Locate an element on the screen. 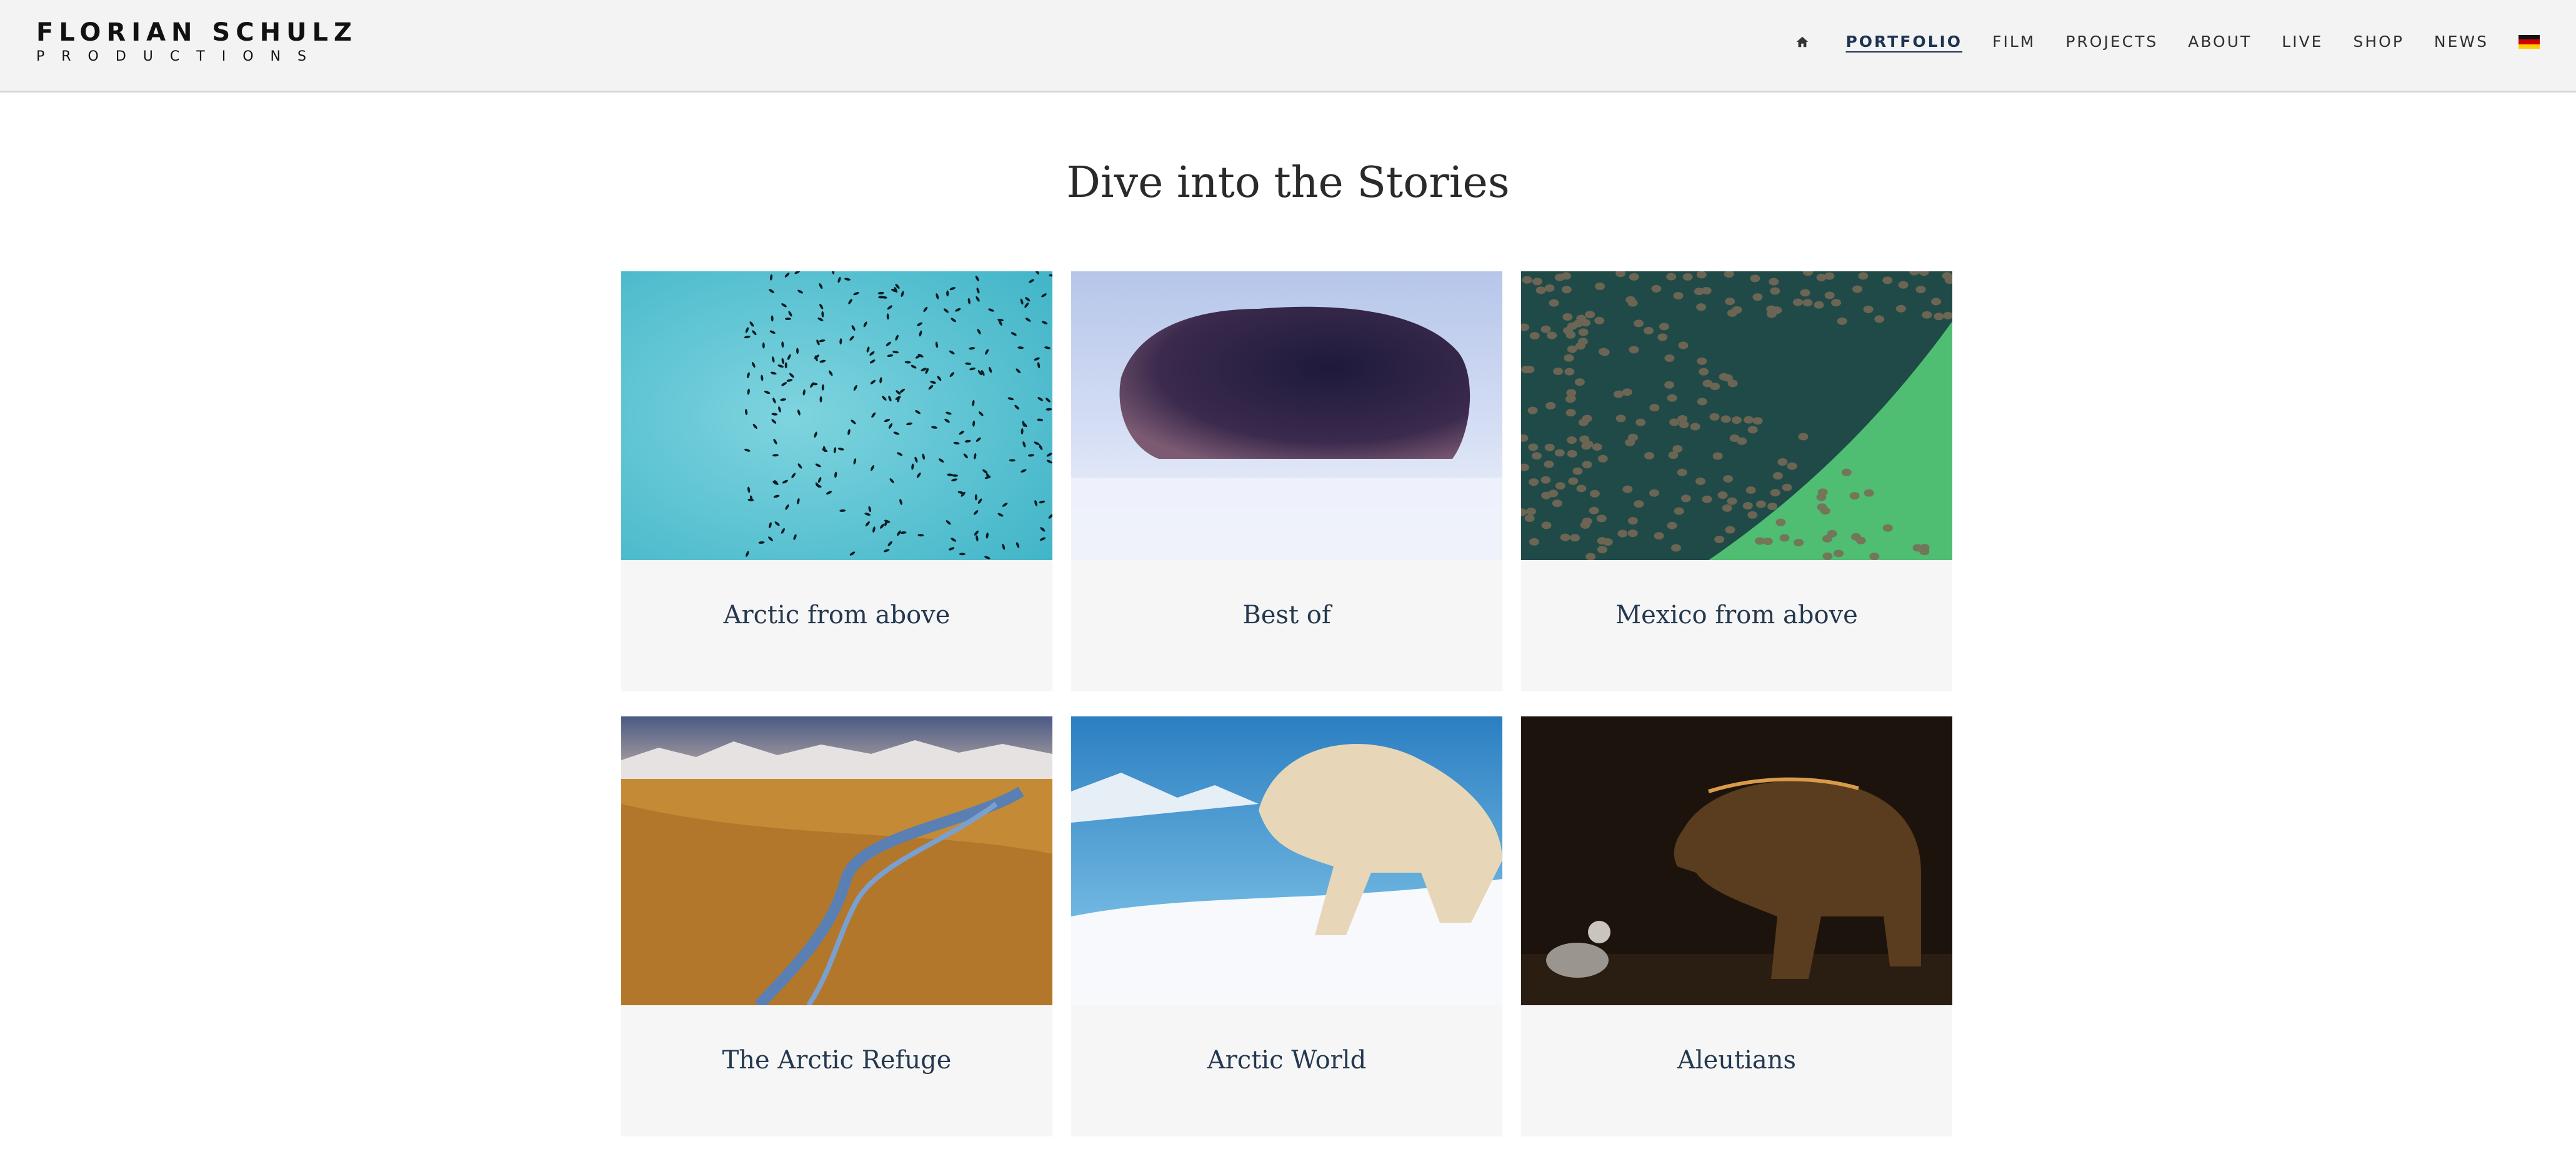  logo-line2: PRODUCTIONS is located at coordinates (179, 56).